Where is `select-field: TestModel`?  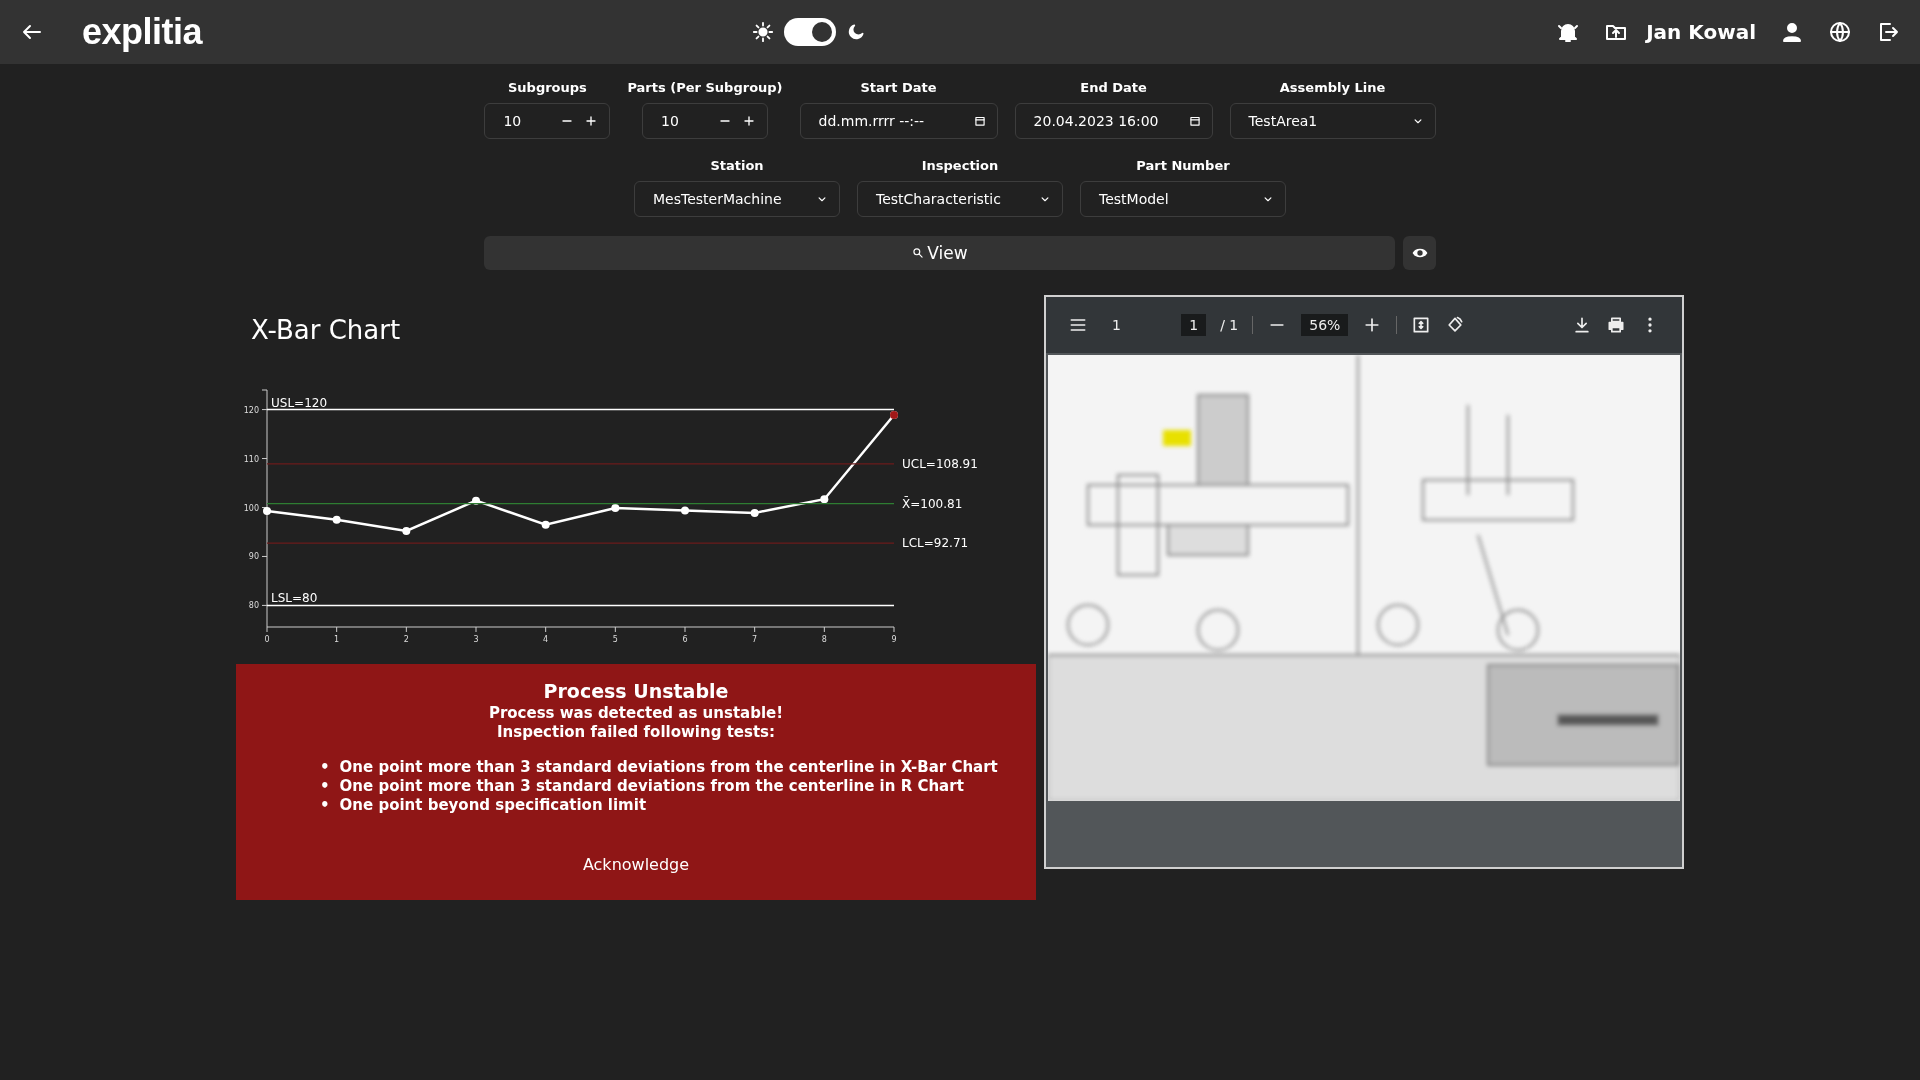 select-field: TestModel is located at coordinates (1183, 199).